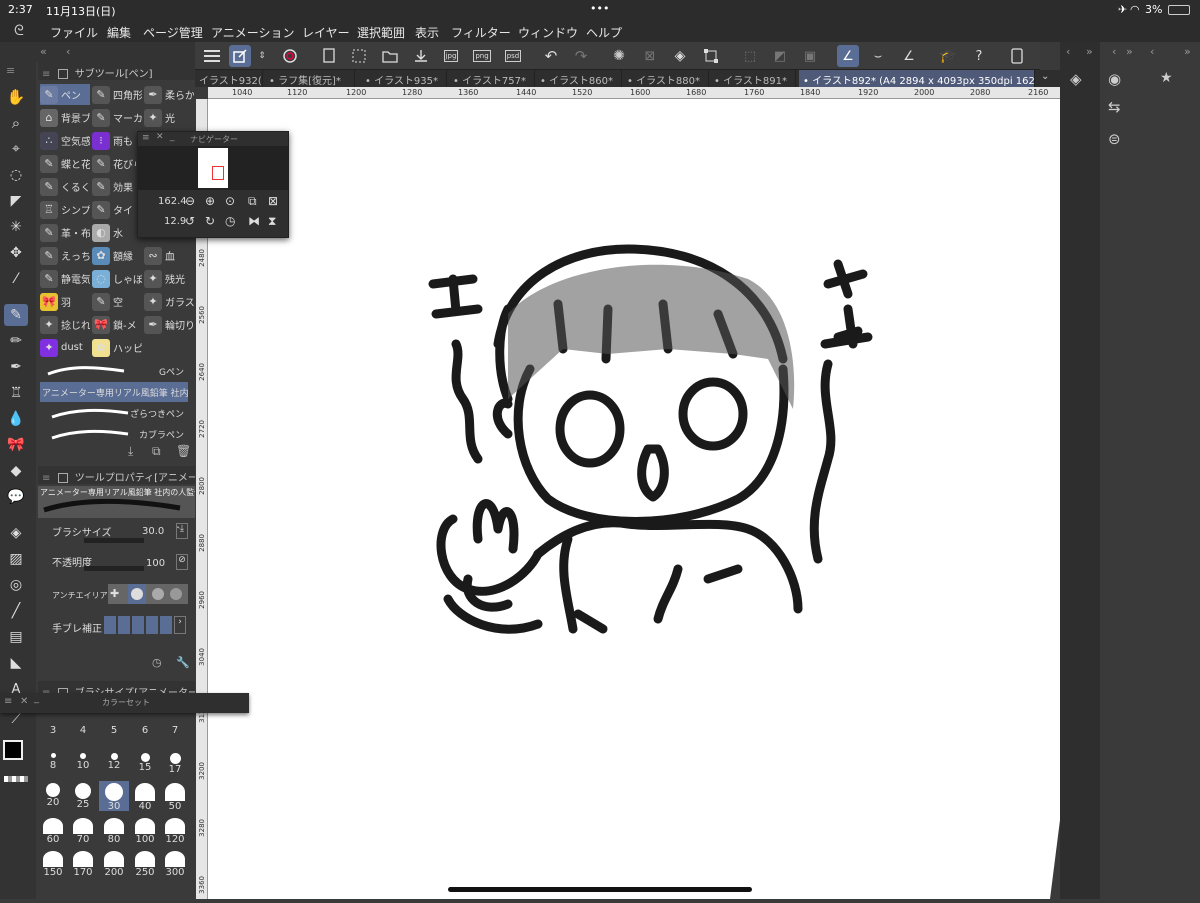 This screenshot has width=1200, height=903. I want to click on antialias-selector: ✚, so click(148, 594).